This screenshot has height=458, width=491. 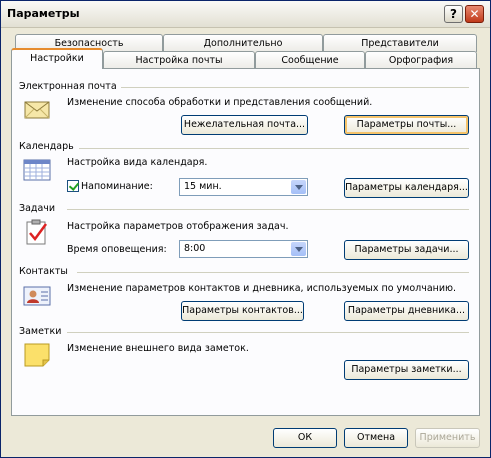 I want to click on help-button: ?, so click(x=453, y=14).